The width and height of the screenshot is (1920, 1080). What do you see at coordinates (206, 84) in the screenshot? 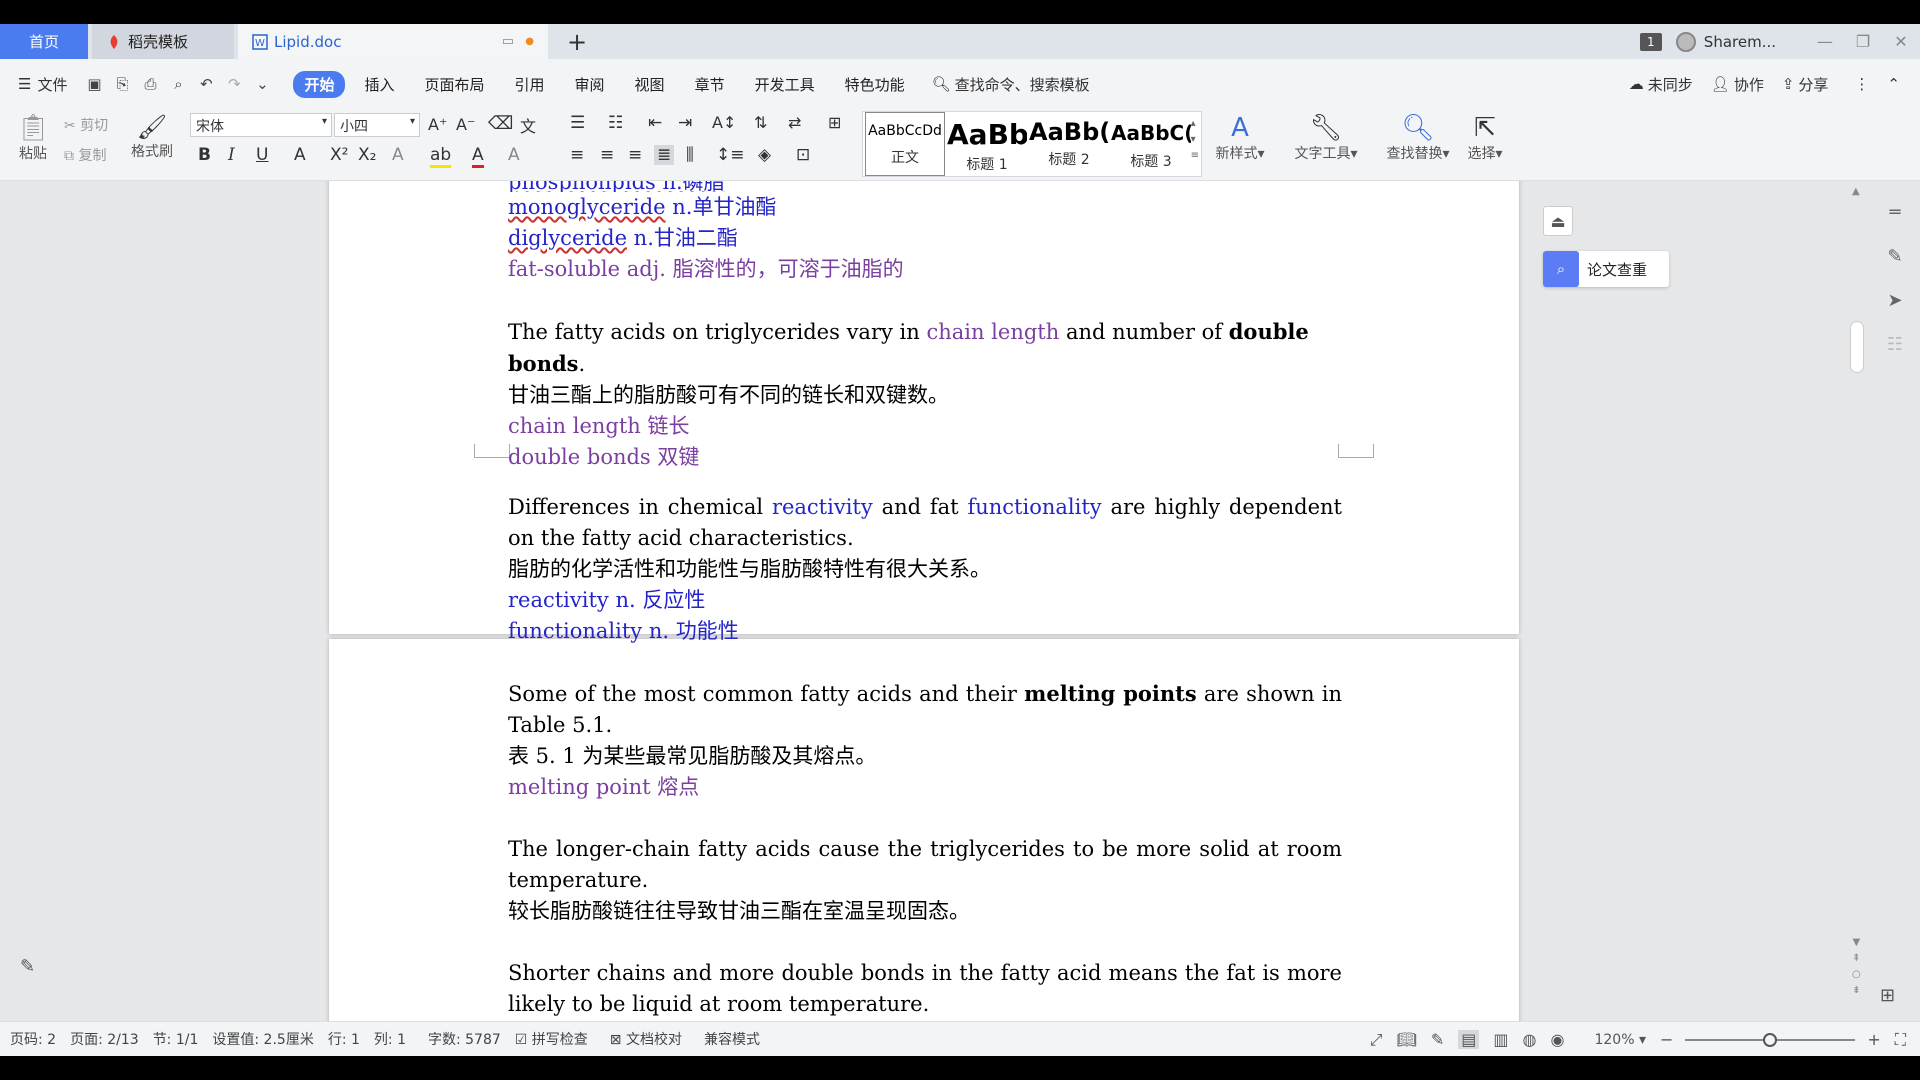
I see `undo-icon: ↶` at bounding box center [206, 84].